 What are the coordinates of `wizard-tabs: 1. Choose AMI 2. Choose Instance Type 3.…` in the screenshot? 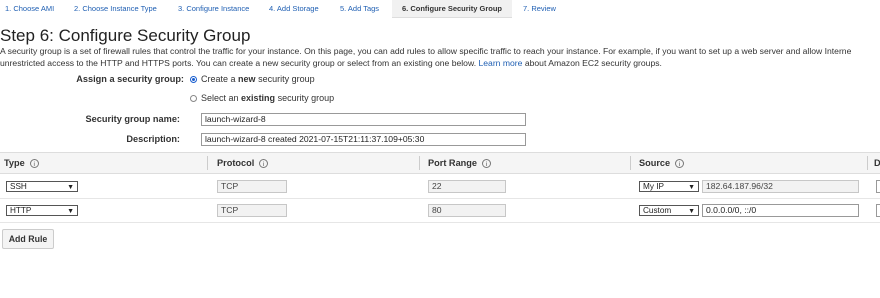 It's located at (440, 9).